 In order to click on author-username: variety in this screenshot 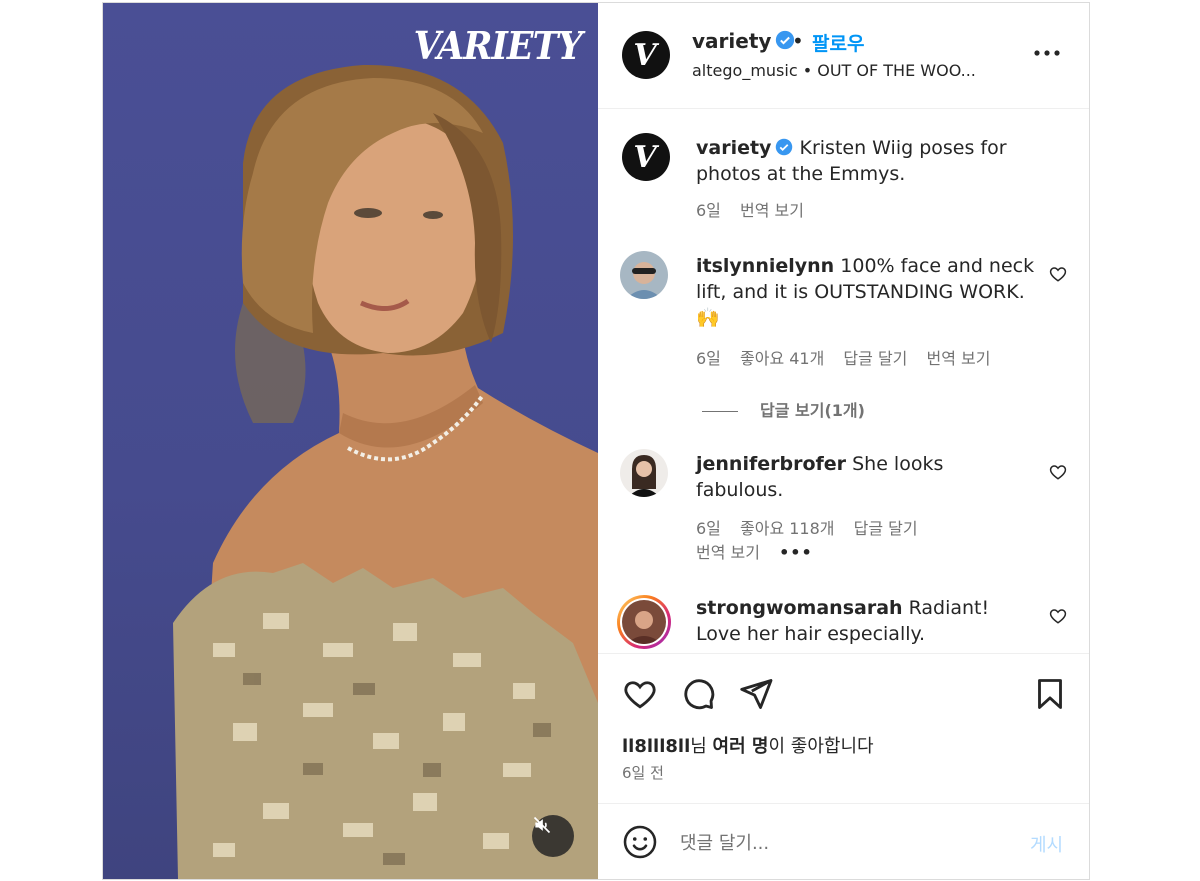, I will do `click(743, 41)`.